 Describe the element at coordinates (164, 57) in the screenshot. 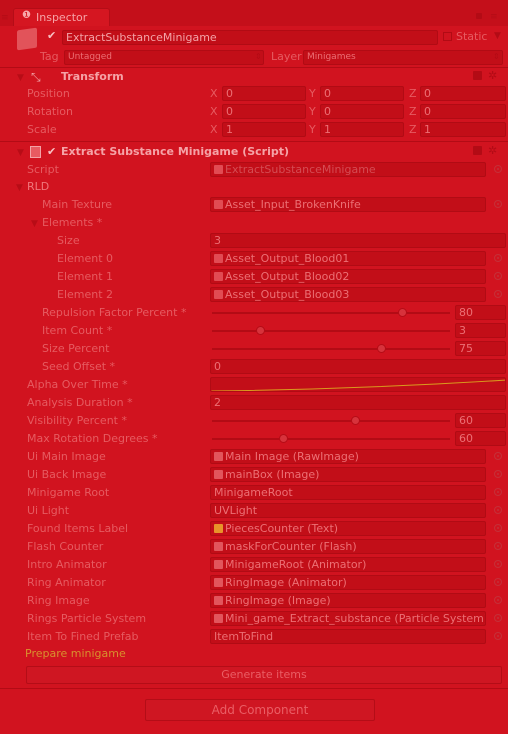

I see `tag-dropdown: Untagged` at that location.